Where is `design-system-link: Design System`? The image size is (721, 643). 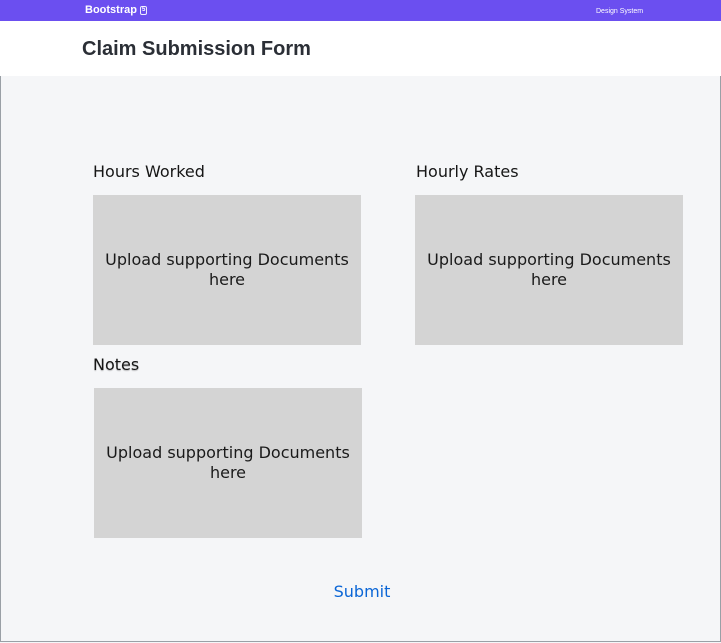 design-system-link: Design System is located at coordinates (619, 11).